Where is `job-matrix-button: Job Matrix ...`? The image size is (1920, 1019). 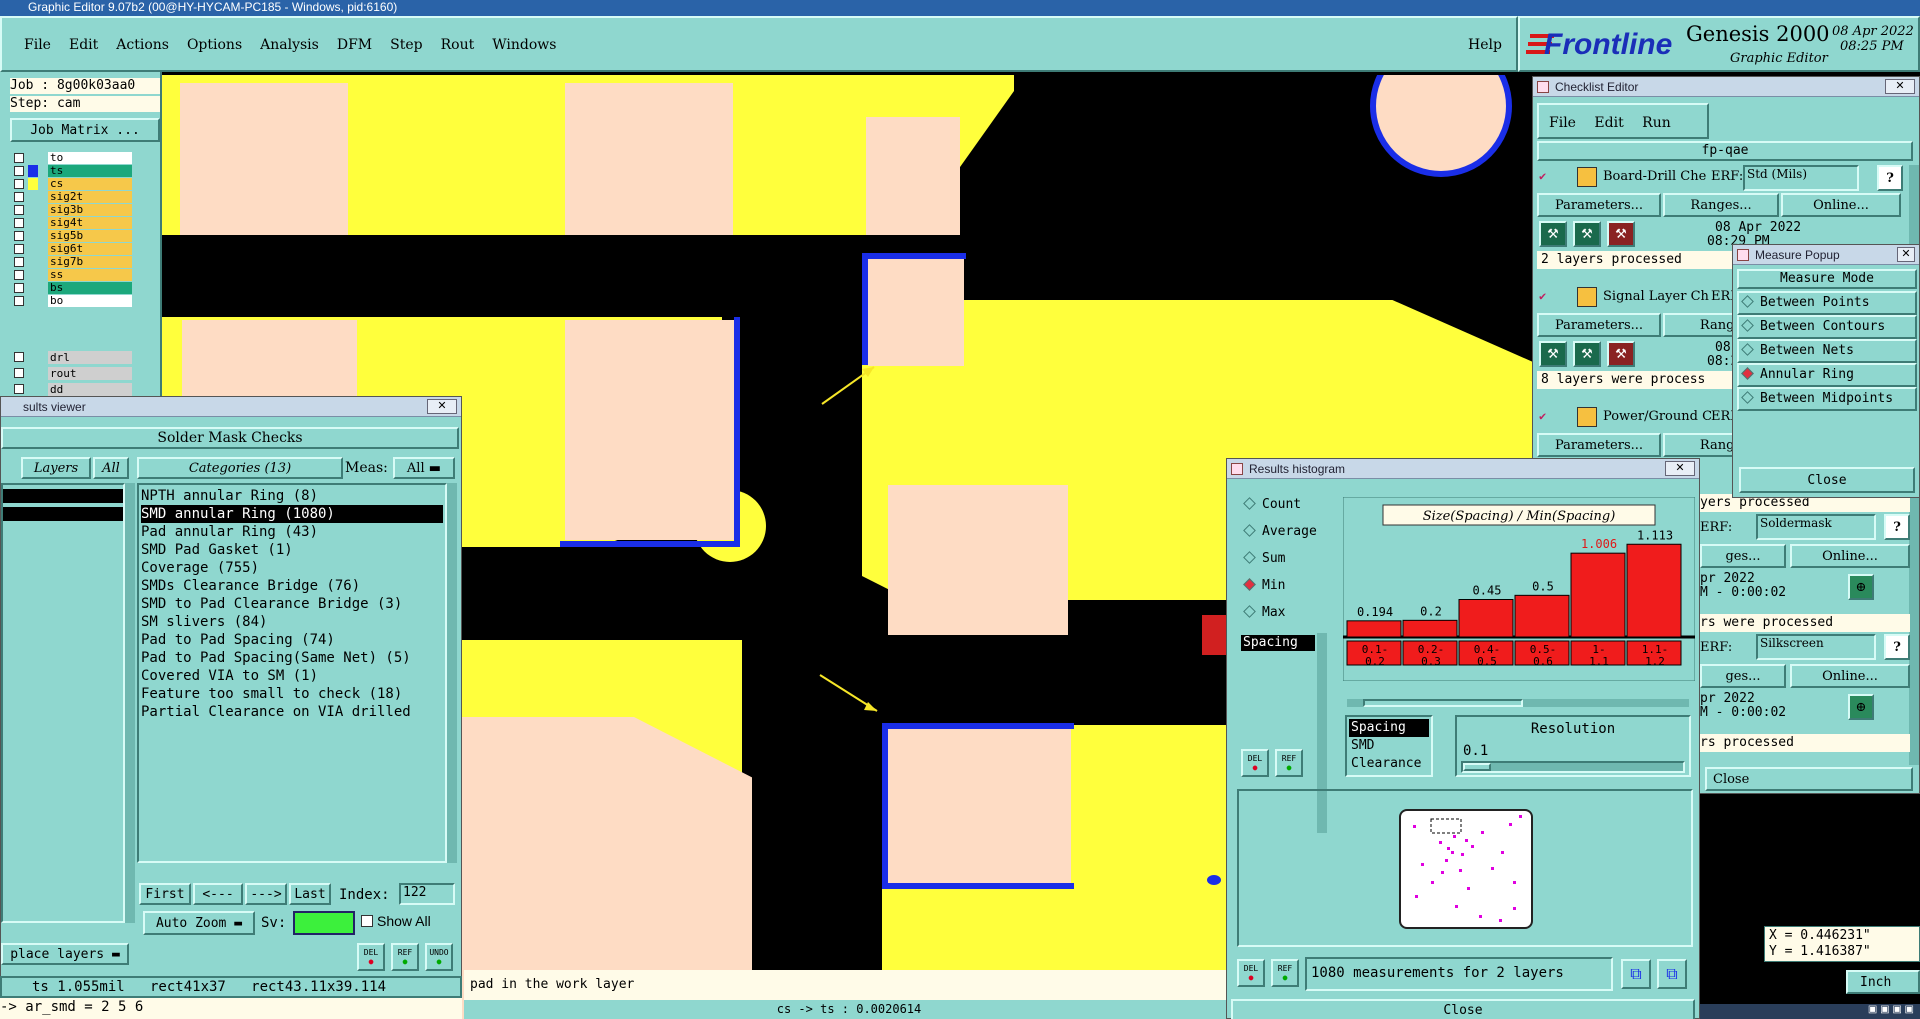
job-matrix-button: Job Matrix ... is located at coordinates (85, 130).